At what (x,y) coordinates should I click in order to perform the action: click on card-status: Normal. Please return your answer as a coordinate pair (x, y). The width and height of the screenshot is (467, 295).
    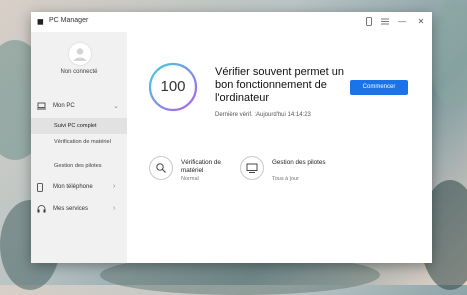
    Looking at the image, I should click on (190, 179).